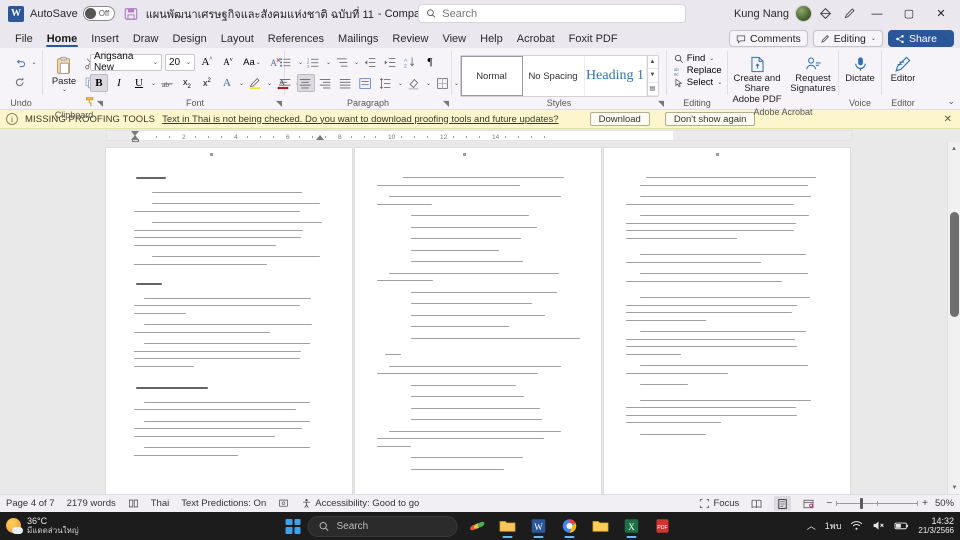 The width and height of the screenshot is (960, 540). What do you see at coordinates (446, 103) in the screenshot?
I see `paragraph-dialog-launcher: ◥` at bounding box center [446, 103].